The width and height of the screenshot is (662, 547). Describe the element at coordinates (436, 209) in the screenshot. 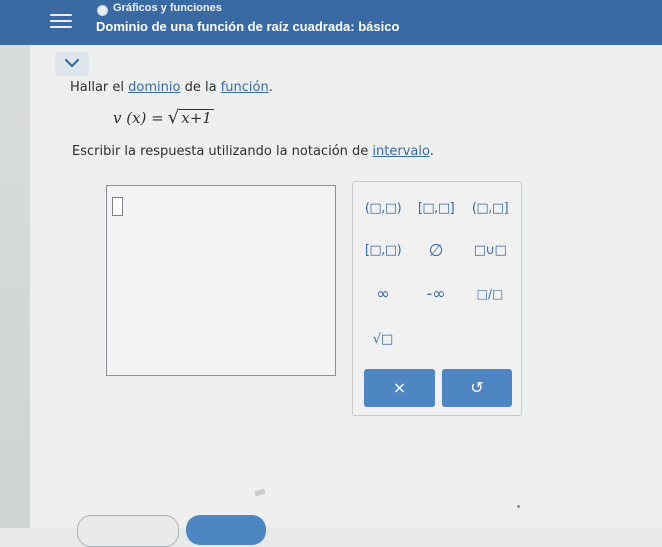

I see `key-closed-interval: [□,□]` at that location.